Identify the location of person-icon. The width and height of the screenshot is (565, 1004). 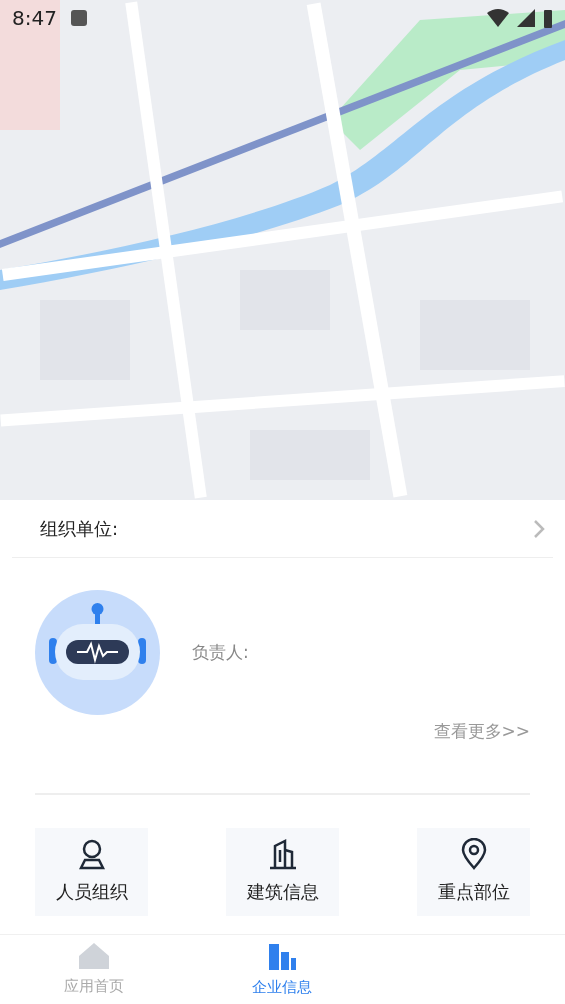
(91, 854).